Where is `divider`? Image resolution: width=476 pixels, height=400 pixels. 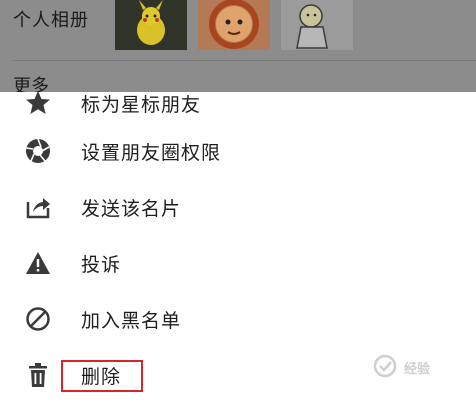 divider is located at coordinates (244, 60).